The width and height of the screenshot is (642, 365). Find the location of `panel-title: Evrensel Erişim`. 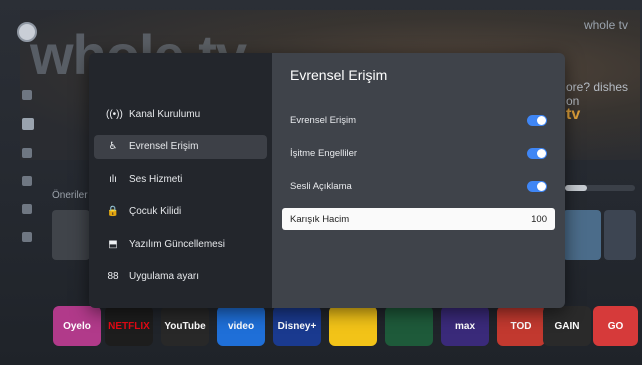

panel-title: Evrensel Erişim is located at coordinates (339, 75).